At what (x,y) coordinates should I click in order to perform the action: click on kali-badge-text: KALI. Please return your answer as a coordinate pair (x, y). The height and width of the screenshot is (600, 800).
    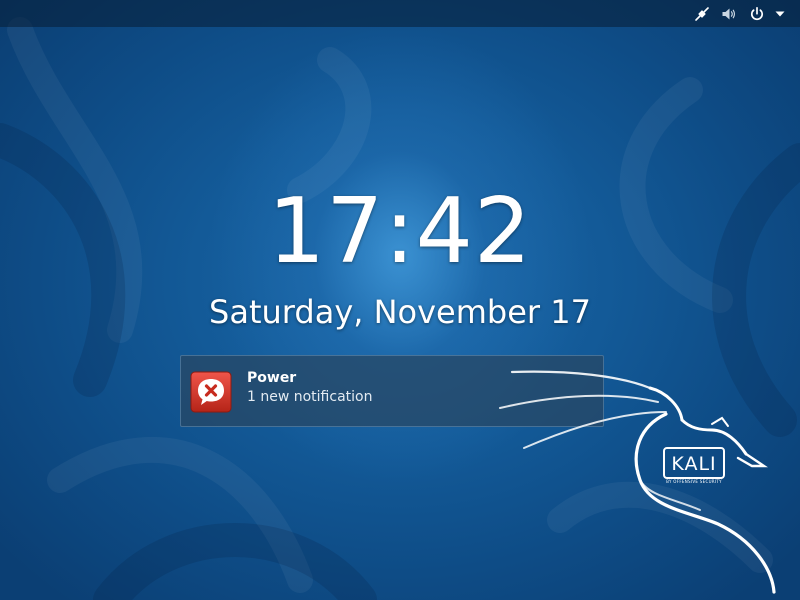
    Looking at the image, I should click on (694, 464).